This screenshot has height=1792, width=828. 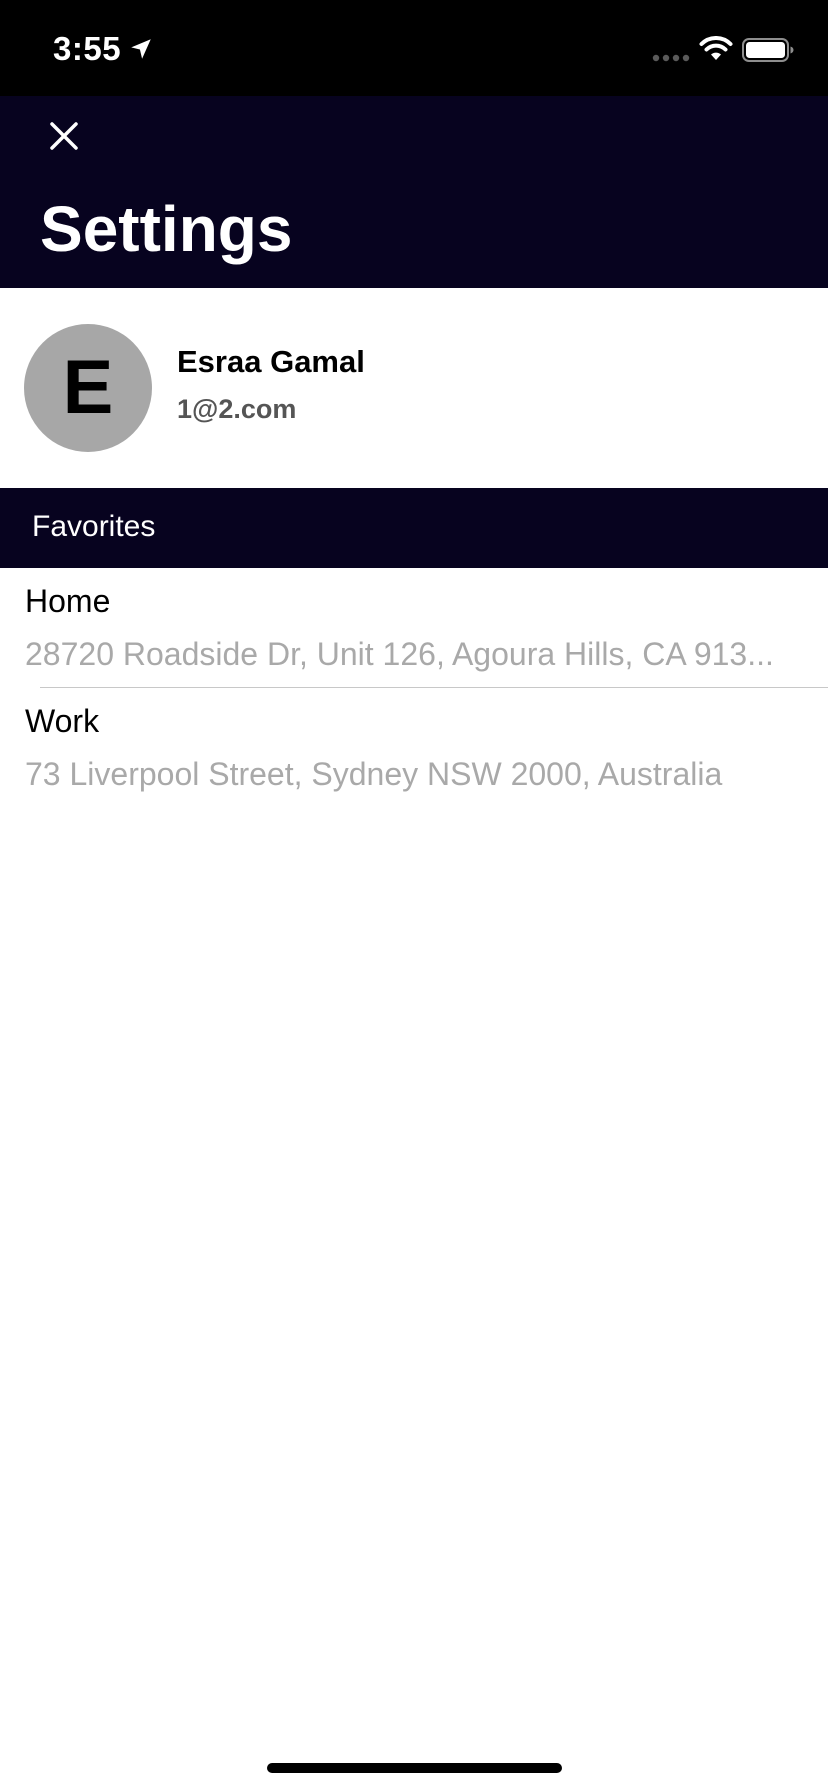 I want to click on location-arrow-icon, so click(x=141, y=49).